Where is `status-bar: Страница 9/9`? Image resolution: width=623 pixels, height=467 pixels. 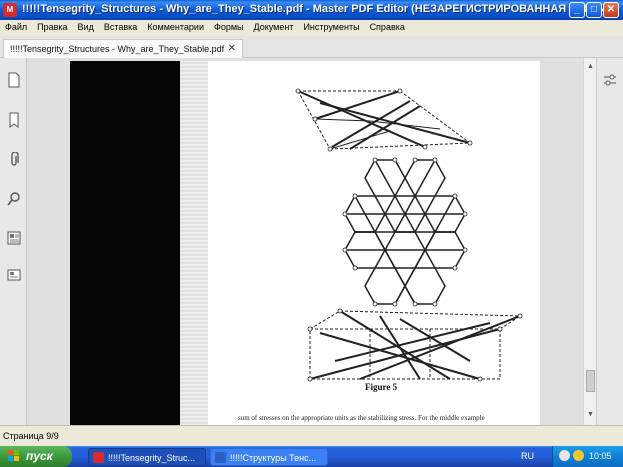 status-bar: Страница 9/9 is located at coordinates (311, 435).